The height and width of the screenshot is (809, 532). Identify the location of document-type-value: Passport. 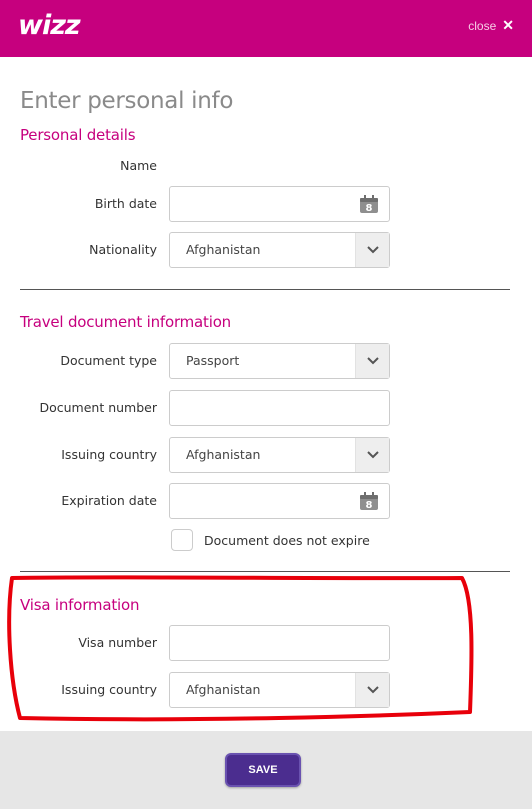
(213, 360).